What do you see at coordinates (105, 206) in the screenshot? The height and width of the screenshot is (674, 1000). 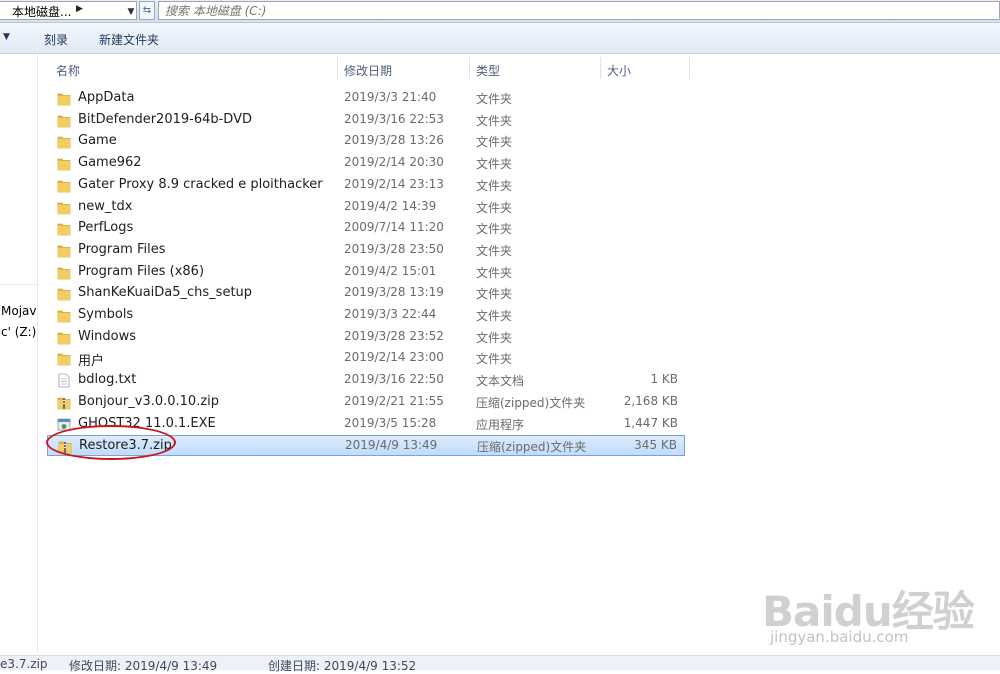 I see `file-name: new_tdx` at bounding box center [105, 206].